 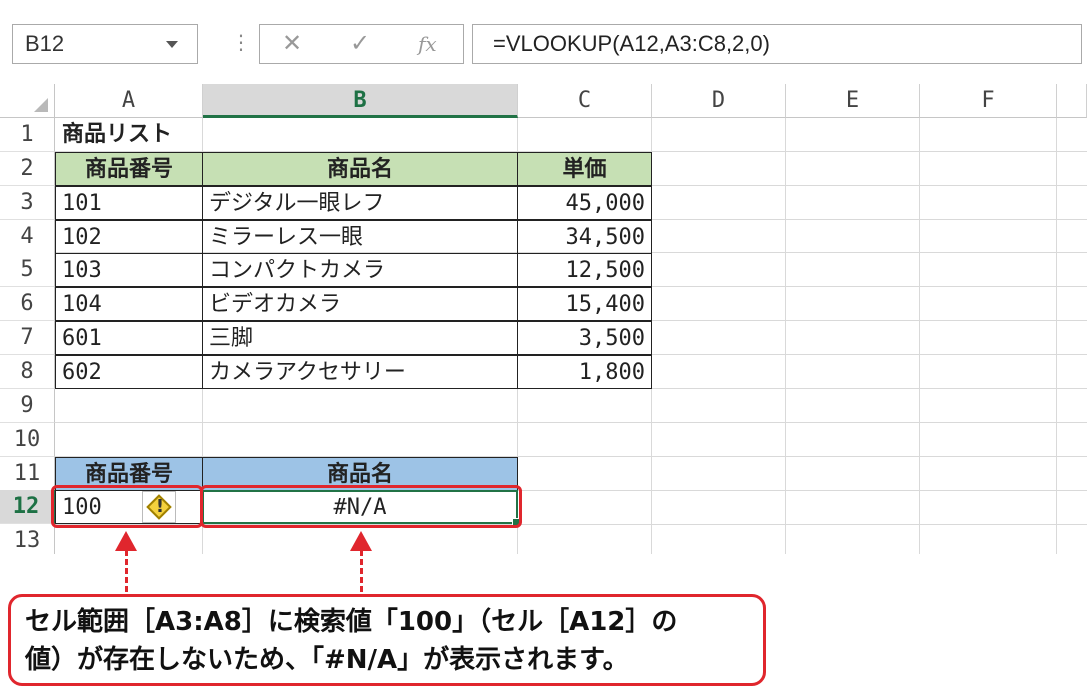 What do you see at coordinates (361, 506) in the screenshot?
I see `highlight-b12` at bounding box center [361, 506].